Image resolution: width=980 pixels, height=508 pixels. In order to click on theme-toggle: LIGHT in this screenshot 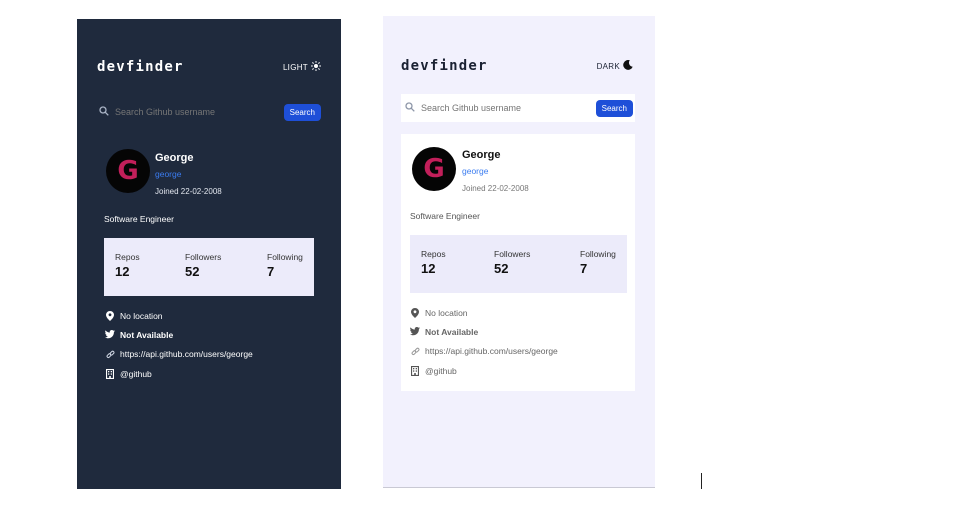, I will do `click(302, 67)`.